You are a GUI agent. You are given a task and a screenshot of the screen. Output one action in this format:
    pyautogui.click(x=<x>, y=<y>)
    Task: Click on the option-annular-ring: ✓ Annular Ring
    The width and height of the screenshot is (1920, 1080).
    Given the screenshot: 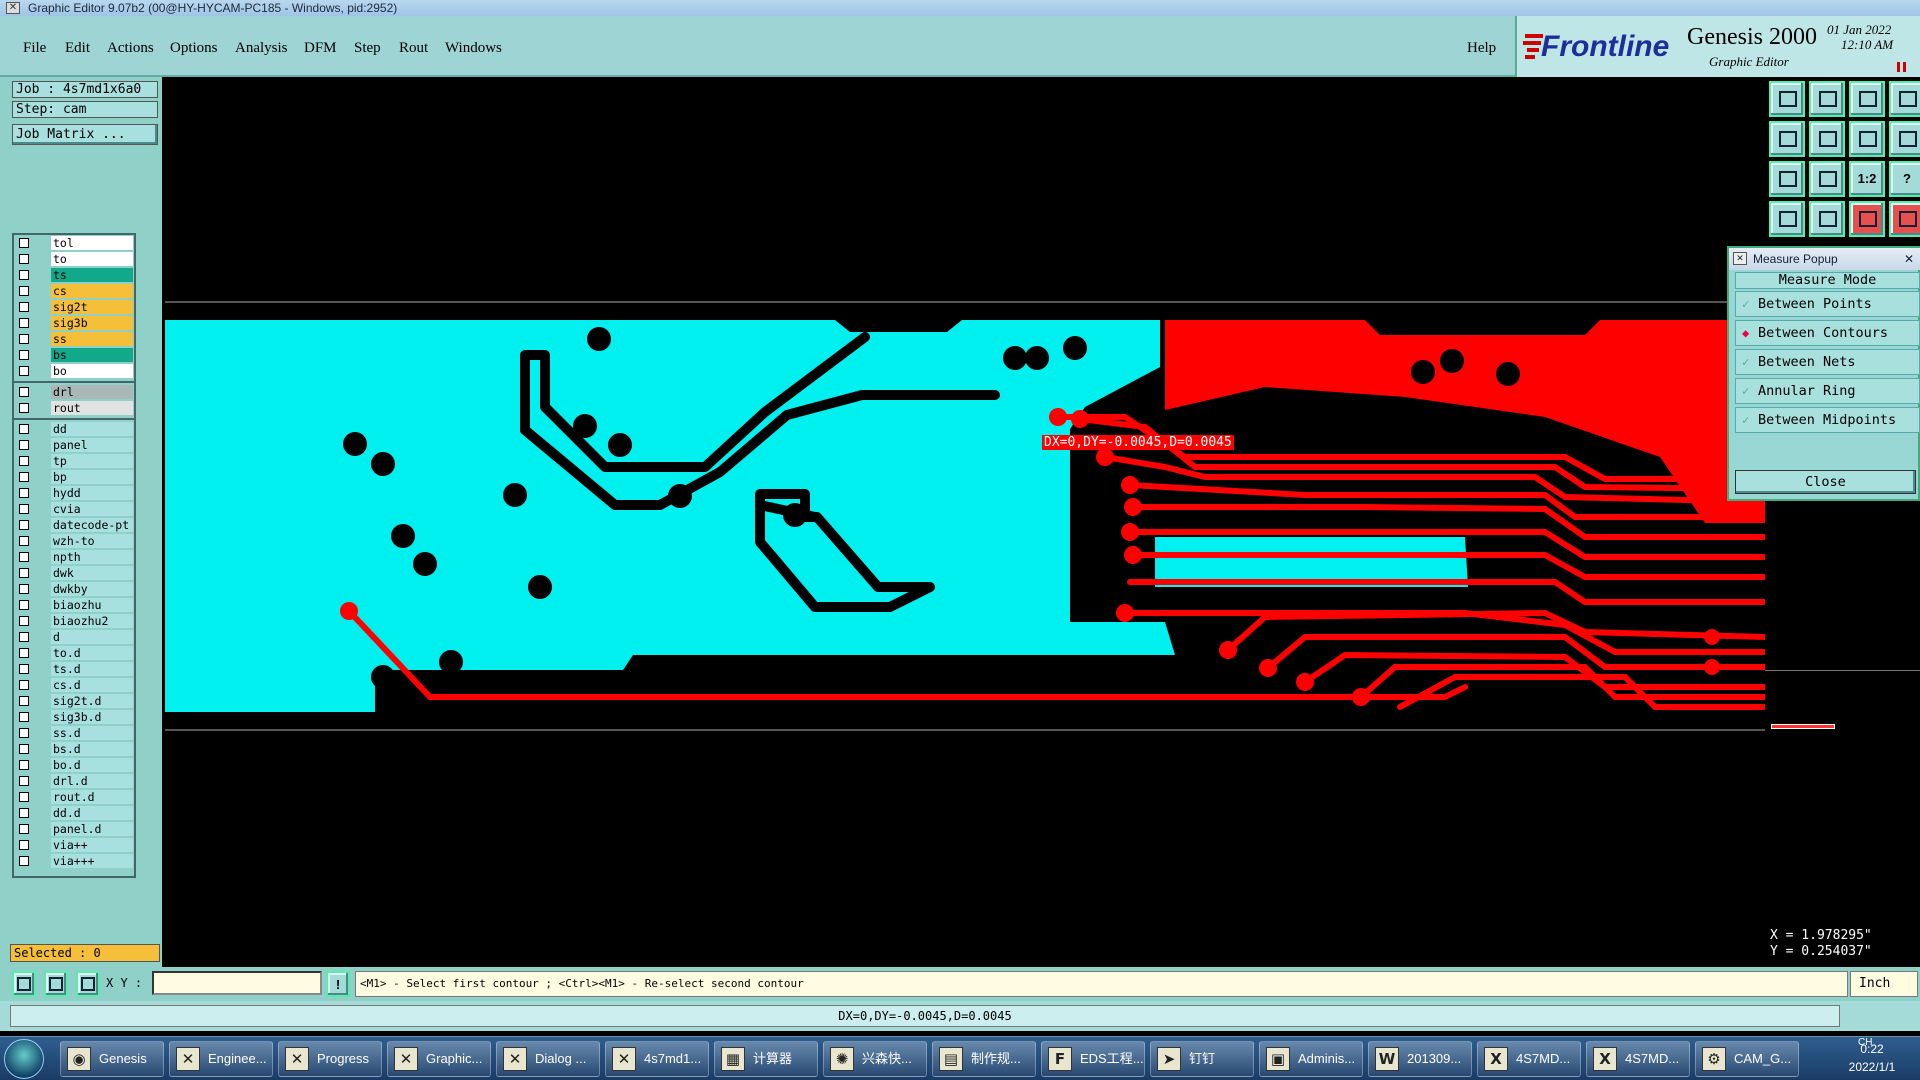 What is the action you would take?
    pyautogui.click(x=1827, y=391)
    